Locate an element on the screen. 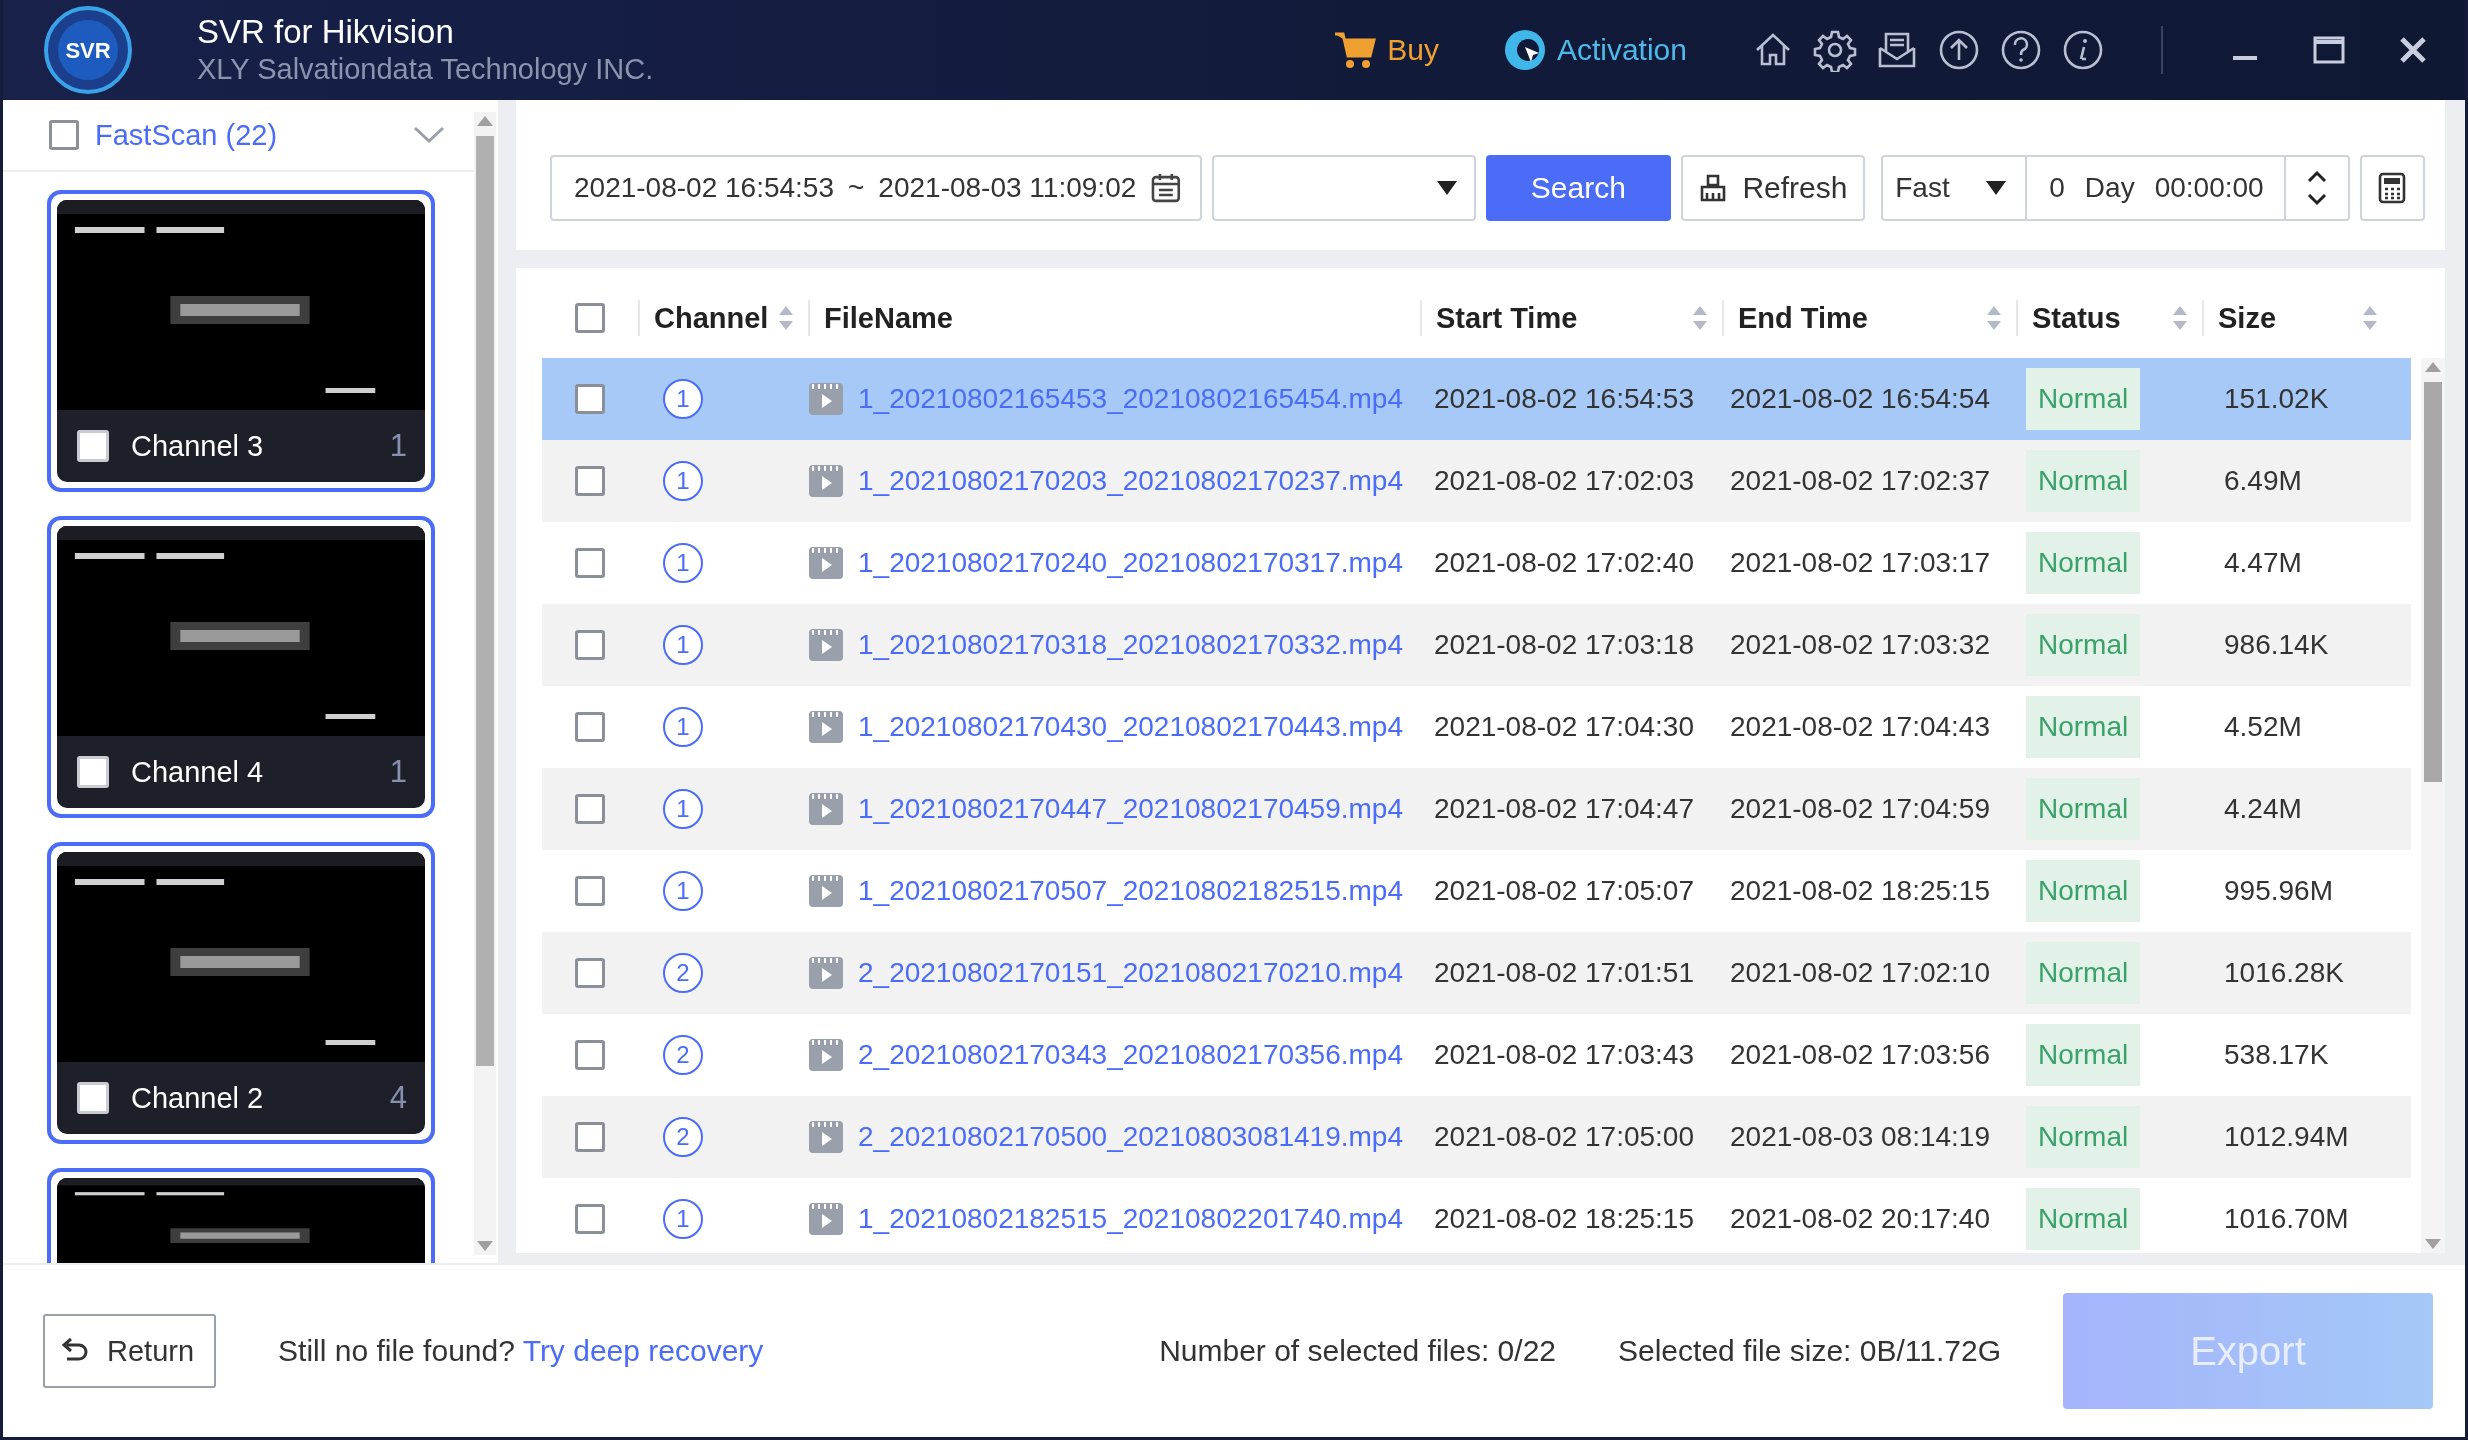 The width and height of the screenshot is (2468, 1440). column-header: Start Time is located at coordinates (1571, 318).